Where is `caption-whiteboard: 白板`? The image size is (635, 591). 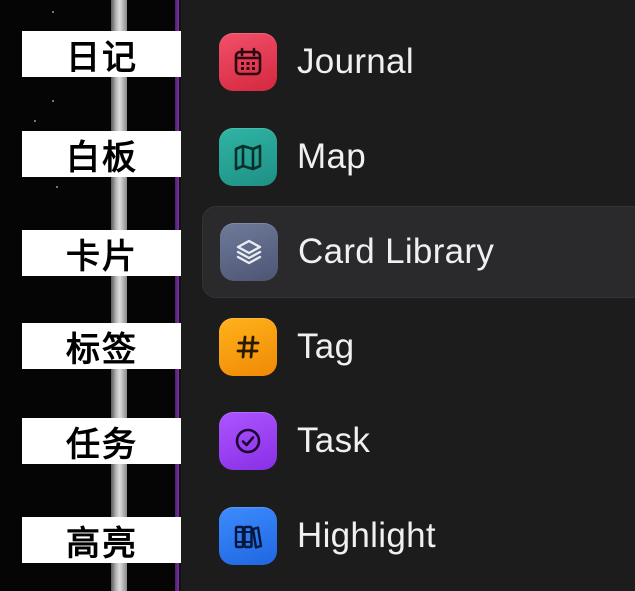
caption-whiteboard: 白板 is located at coordinates (102, 154).